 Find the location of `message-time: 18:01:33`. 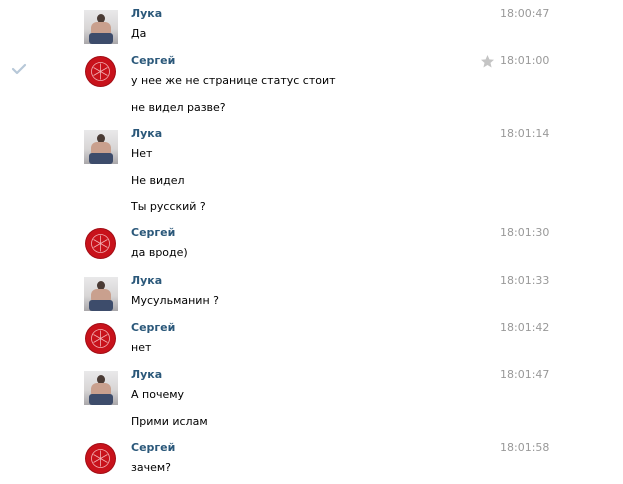

message-time: 18:01:33 is located at coordinates (524, 280).